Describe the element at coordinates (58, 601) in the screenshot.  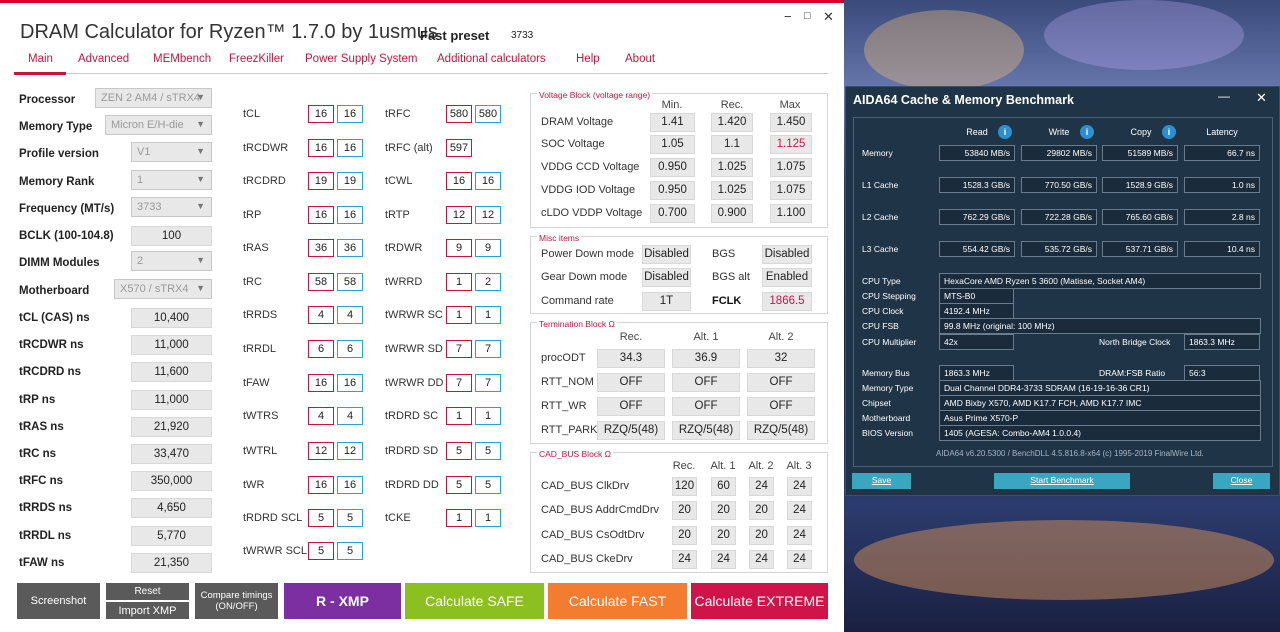
I see `screenshot-button: Screenshot` at that location.